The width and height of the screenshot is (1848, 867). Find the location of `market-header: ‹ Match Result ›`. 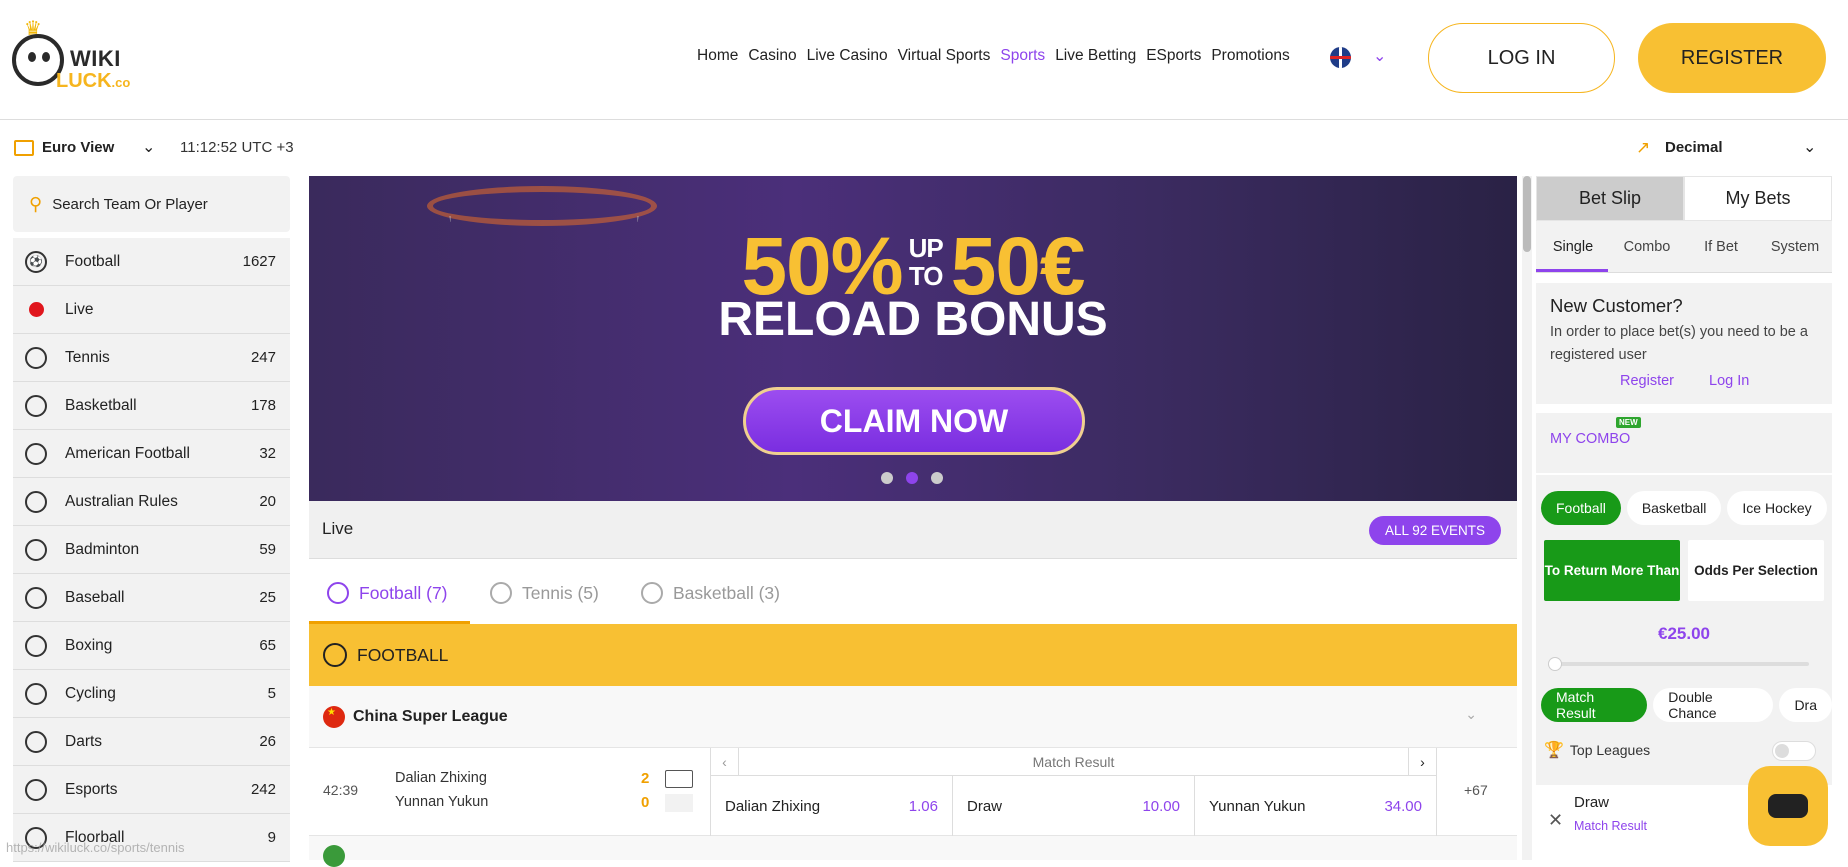

market-header: ‹ Match Result › is located at coordinates (1073, 762).